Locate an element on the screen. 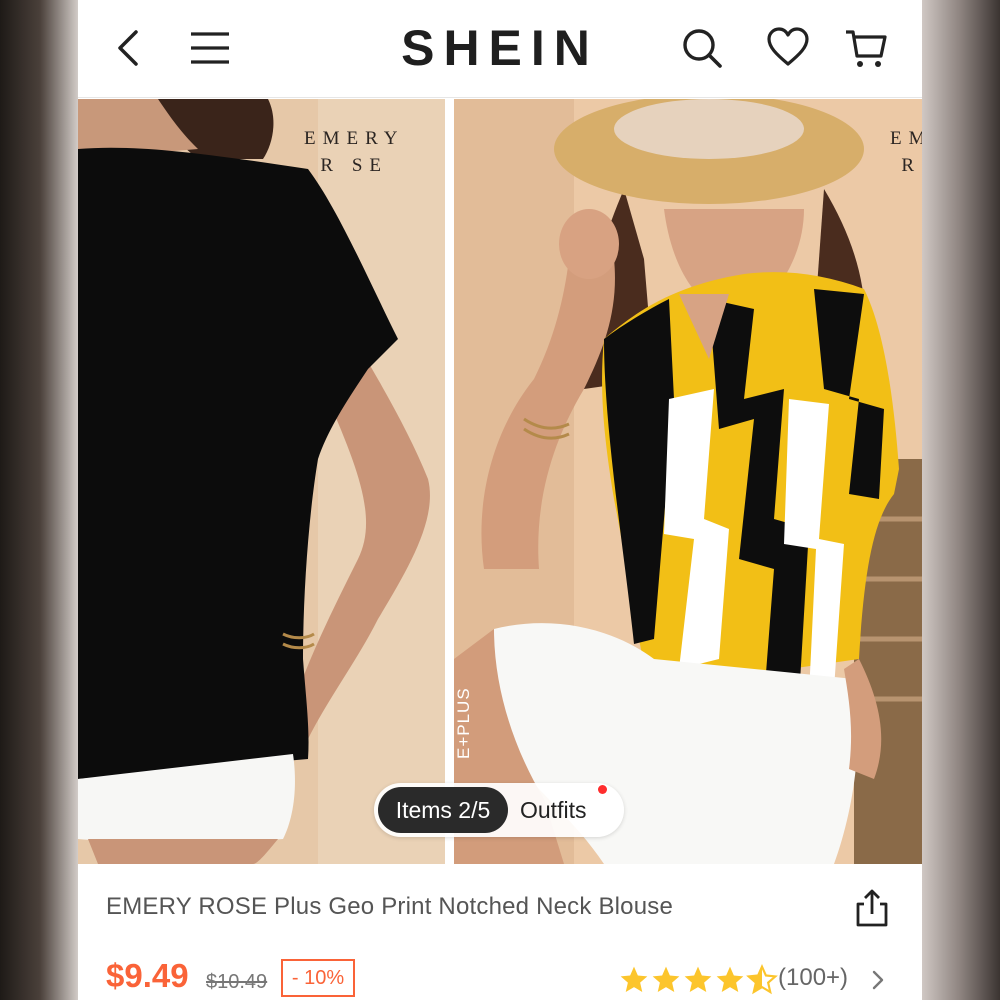  share-icon is located at coordinates (872, 908).